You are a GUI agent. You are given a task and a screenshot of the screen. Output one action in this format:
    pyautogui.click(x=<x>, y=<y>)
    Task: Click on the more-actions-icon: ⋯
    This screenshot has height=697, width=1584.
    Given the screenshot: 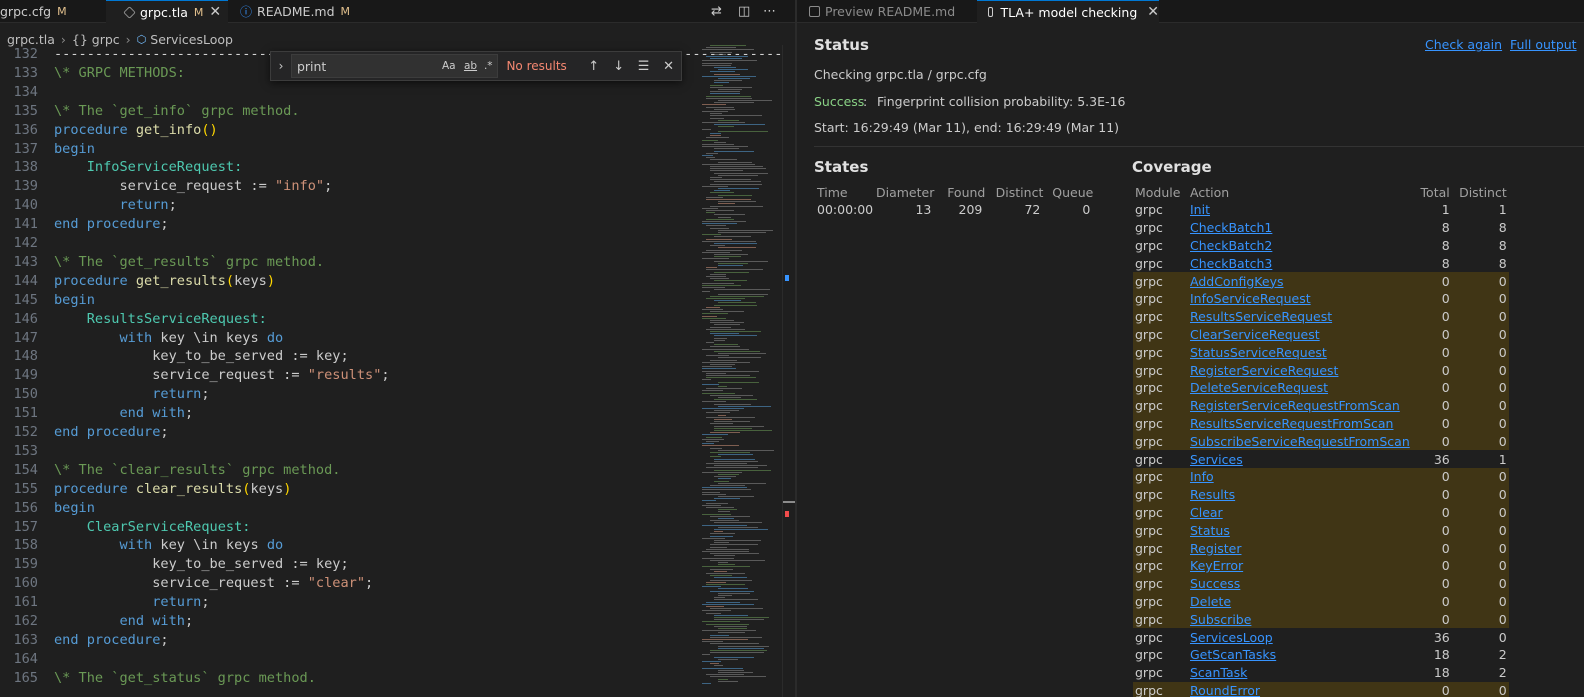 What is the action you would take?
    pyautogui.click(x=769, y=11)
    